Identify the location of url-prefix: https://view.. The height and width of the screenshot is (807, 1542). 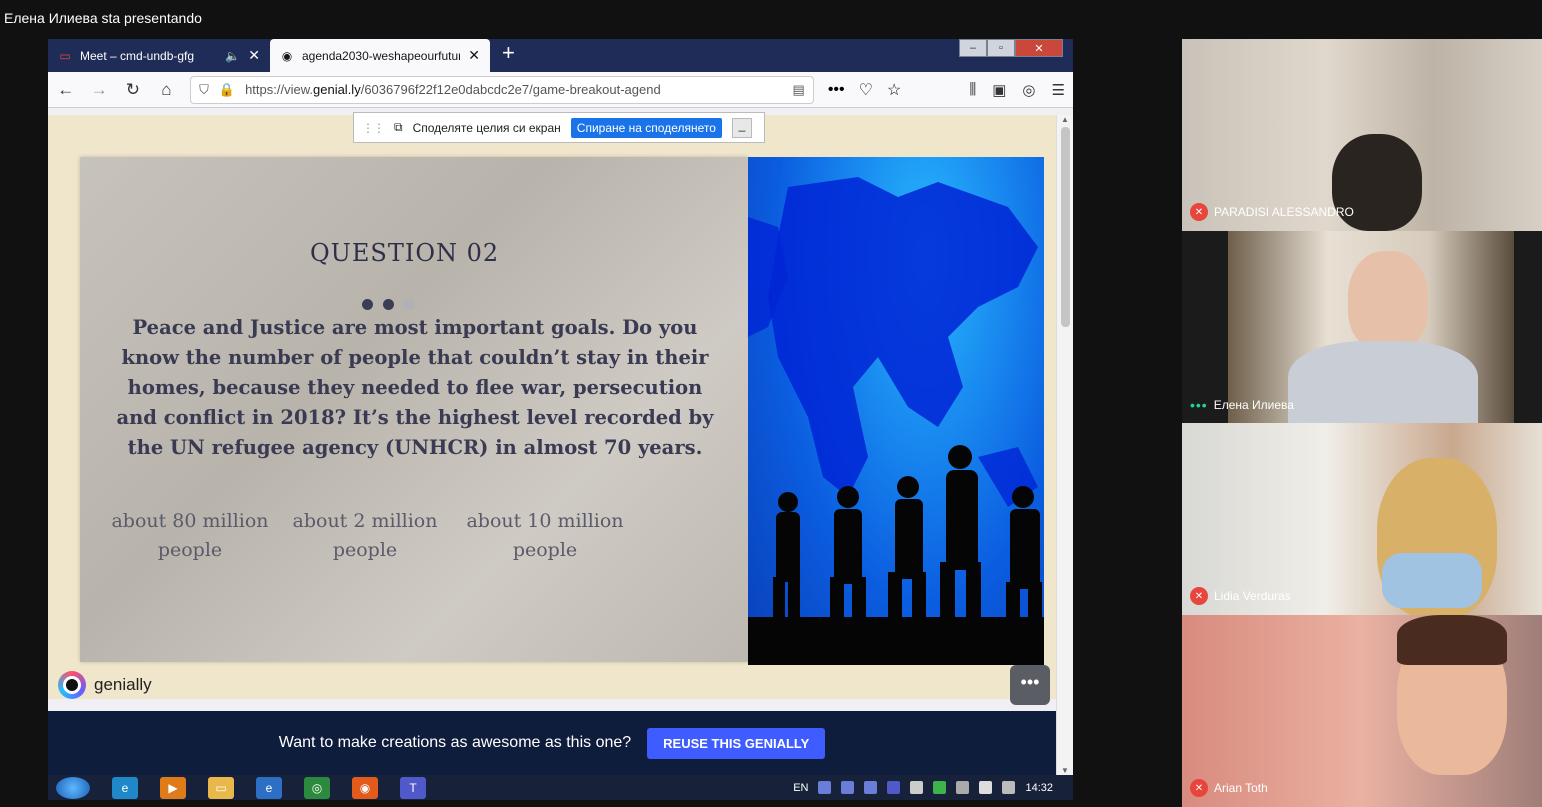
(279, 89).